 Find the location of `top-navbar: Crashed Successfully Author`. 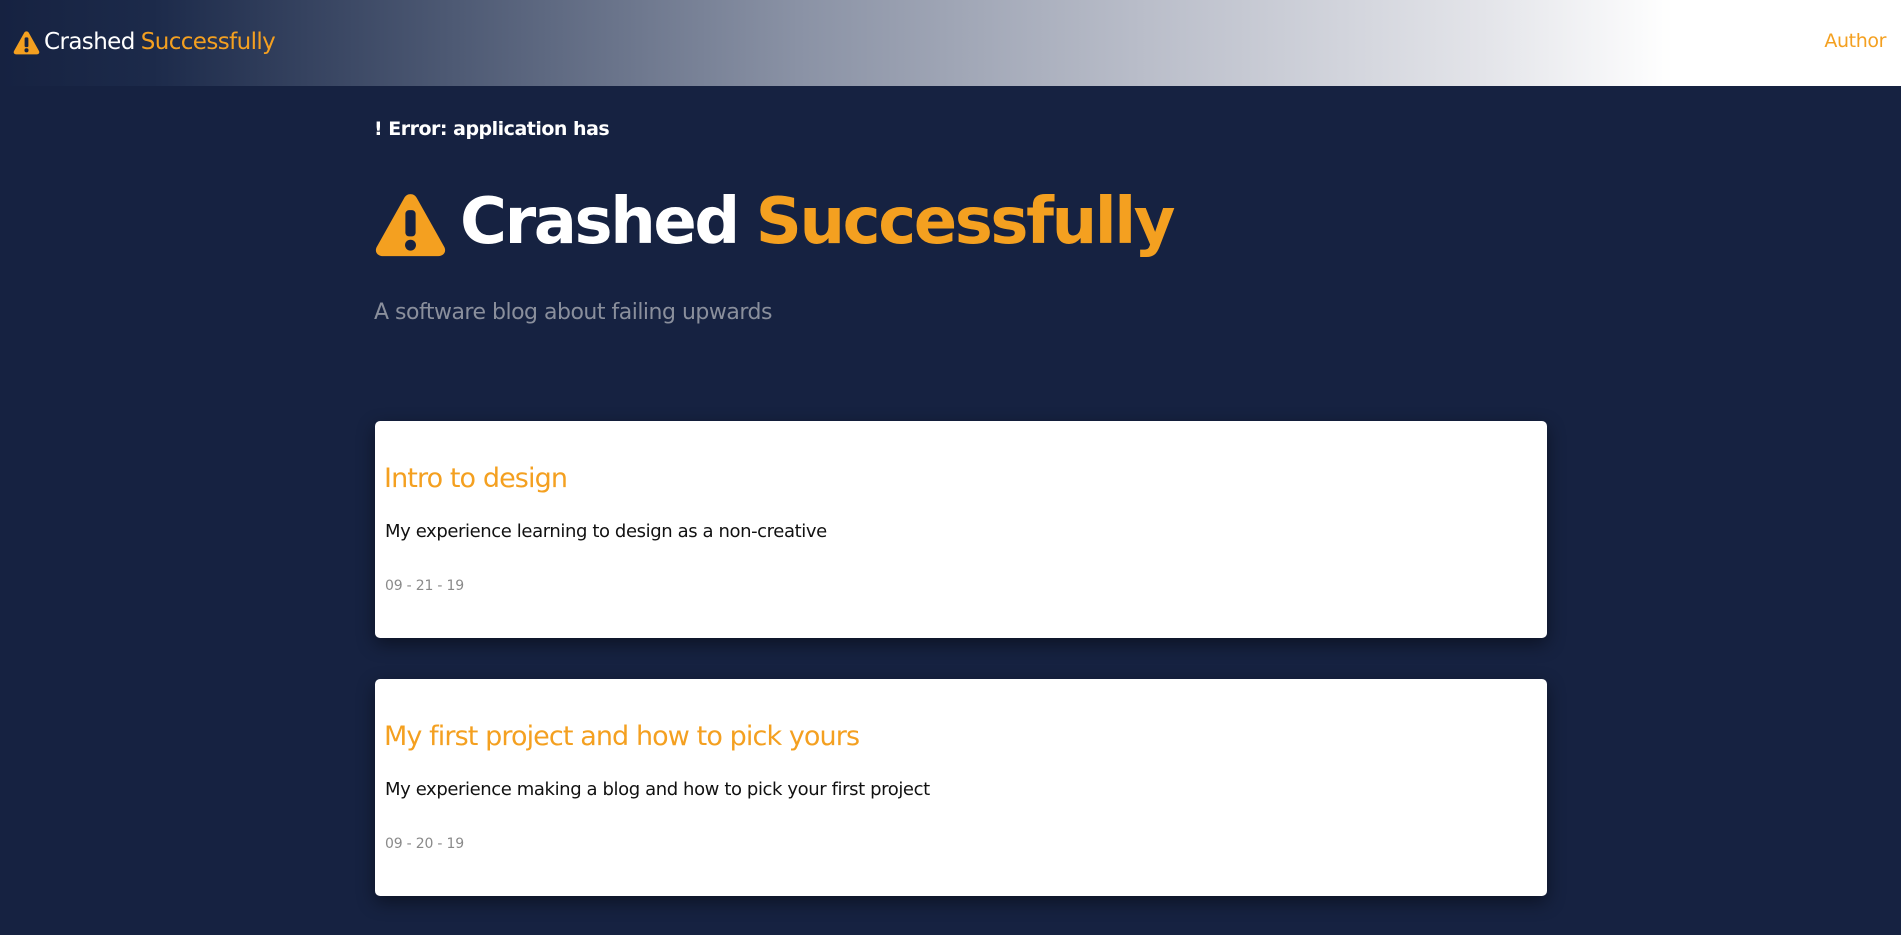

top-navbar: Crashed Successfully Author is located at coordinates (950, 43).